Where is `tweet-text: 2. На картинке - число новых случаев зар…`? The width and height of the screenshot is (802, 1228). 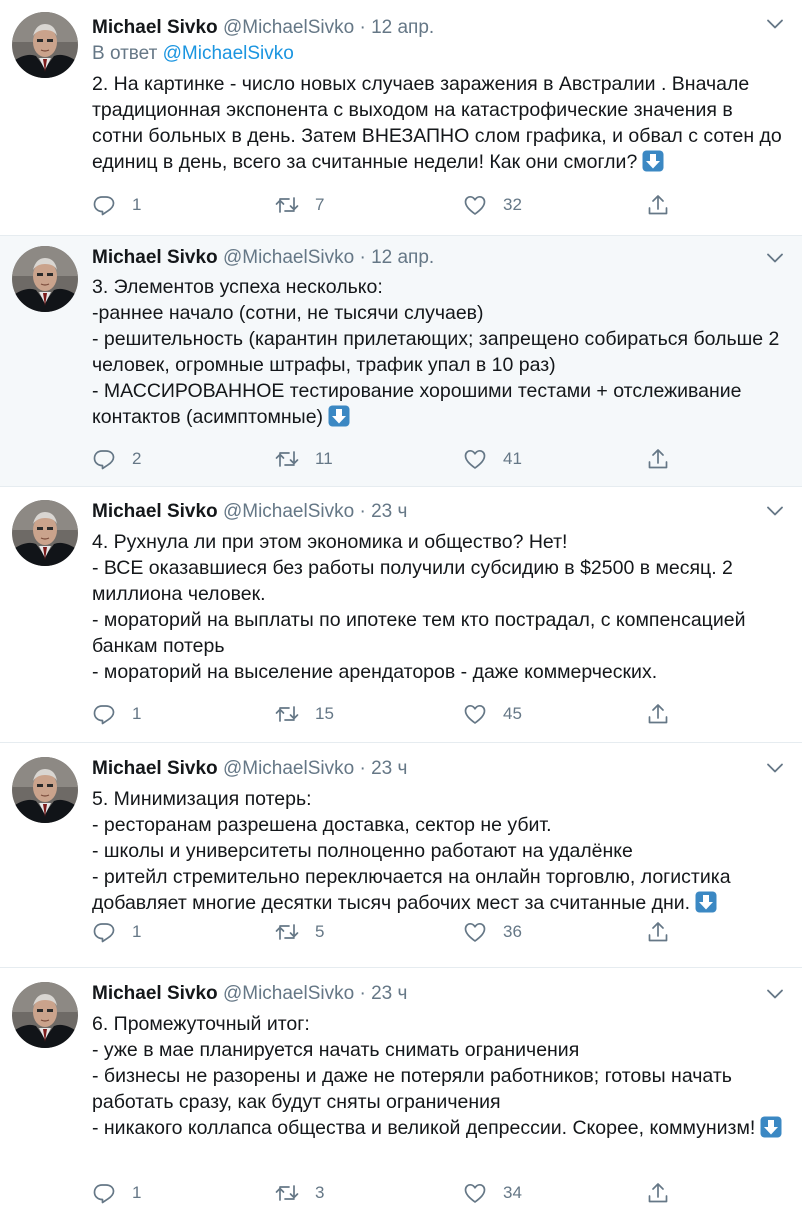 tweet-text: 2. На картинке - число новых случаев зар… is located at coordinates (437, 123).